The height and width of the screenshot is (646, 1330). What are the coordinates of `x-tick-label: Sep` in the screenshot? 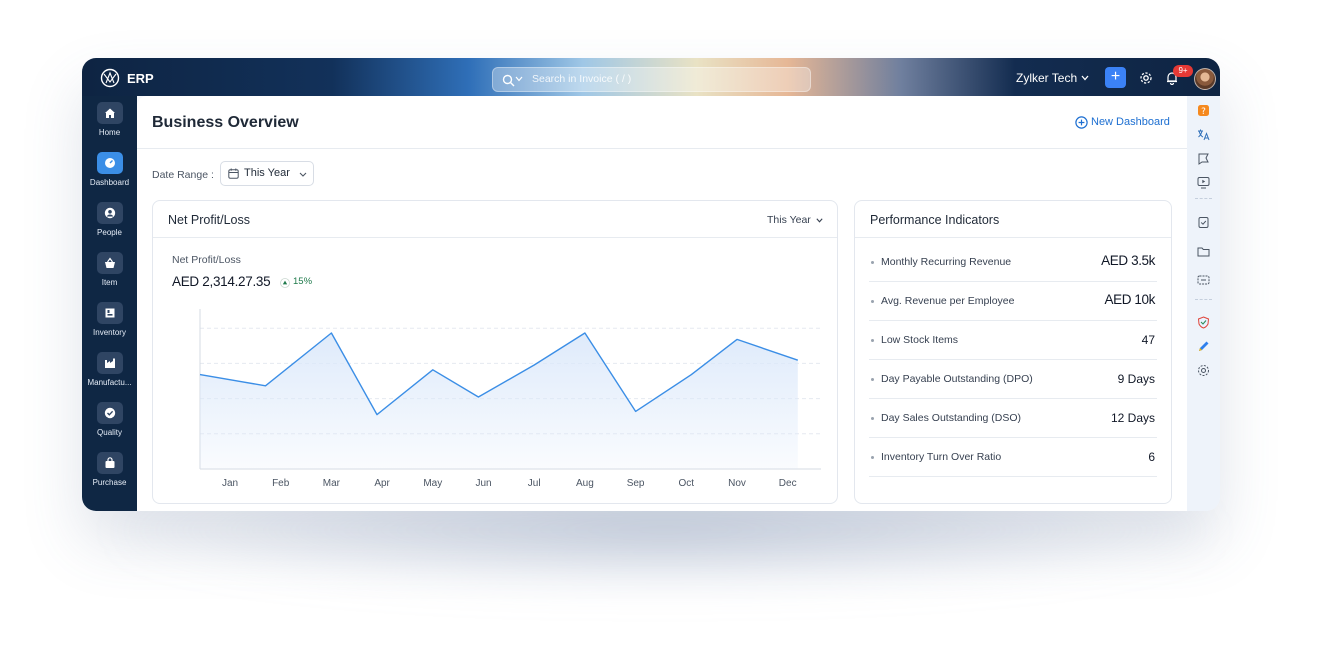 It's located at (636, 483).